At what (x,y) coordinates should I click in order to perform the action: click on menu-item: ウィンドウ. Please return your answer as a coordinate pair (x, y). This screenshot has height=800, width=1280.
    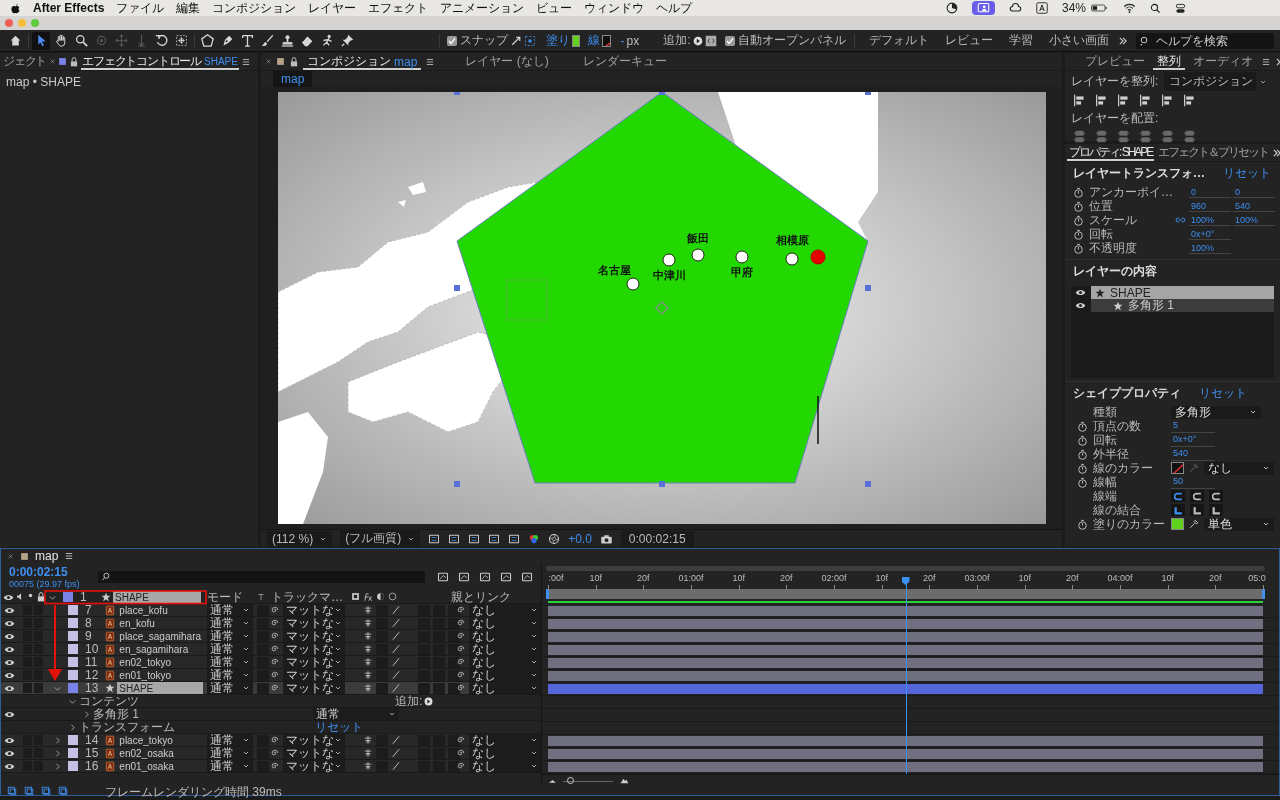
    Looking at the image, I should click on (614, 8).